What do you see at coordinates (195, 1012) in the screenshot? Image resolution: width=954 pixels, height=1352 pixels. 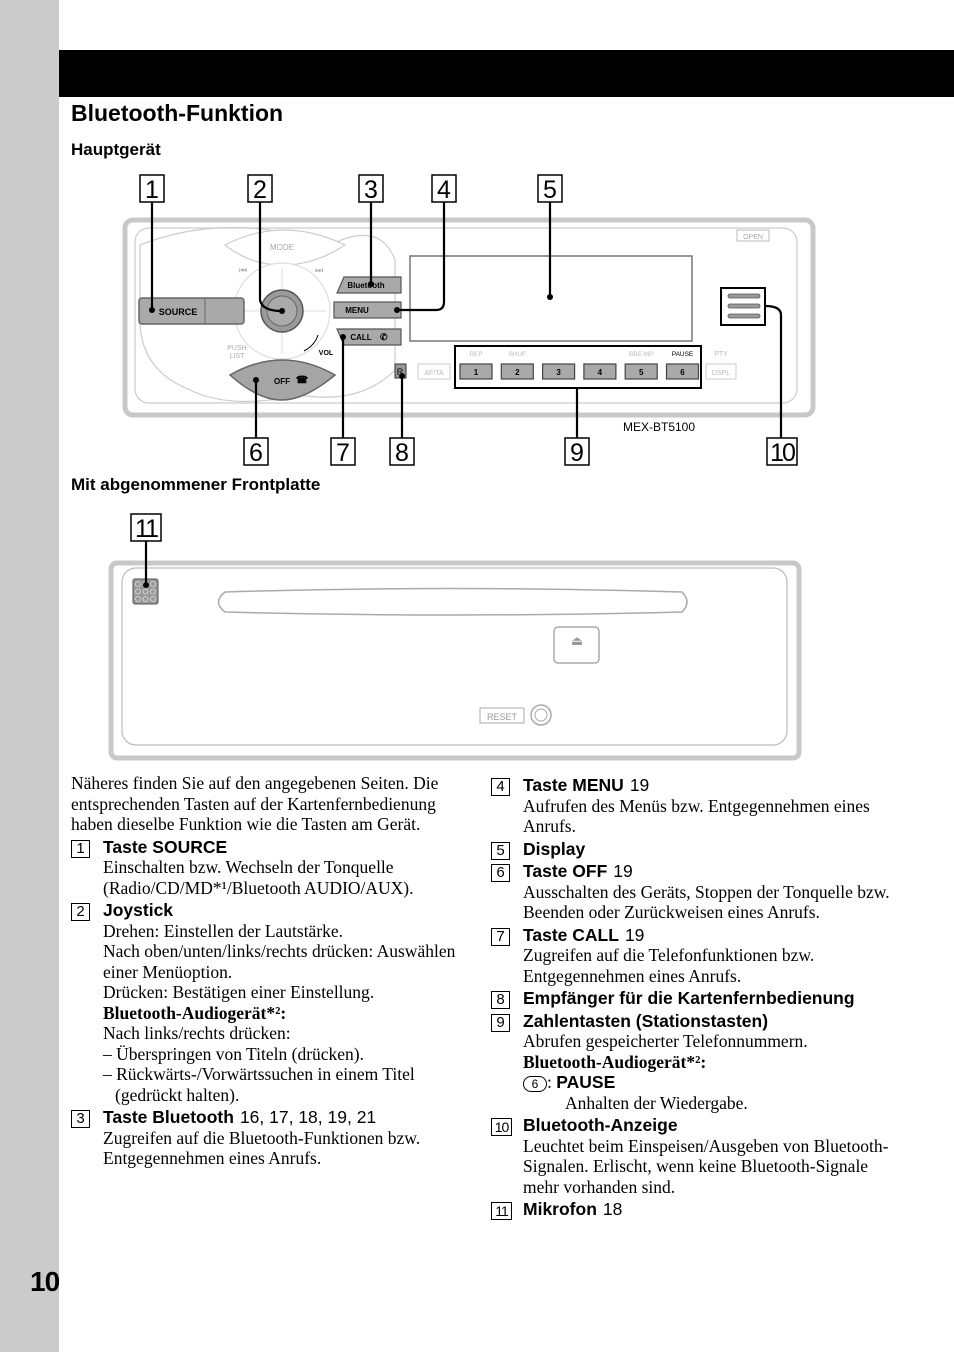 I see `bluetooth-audio-heading: Bluetooth-Audiogerät*²:` at bounding box center [195, 1012].